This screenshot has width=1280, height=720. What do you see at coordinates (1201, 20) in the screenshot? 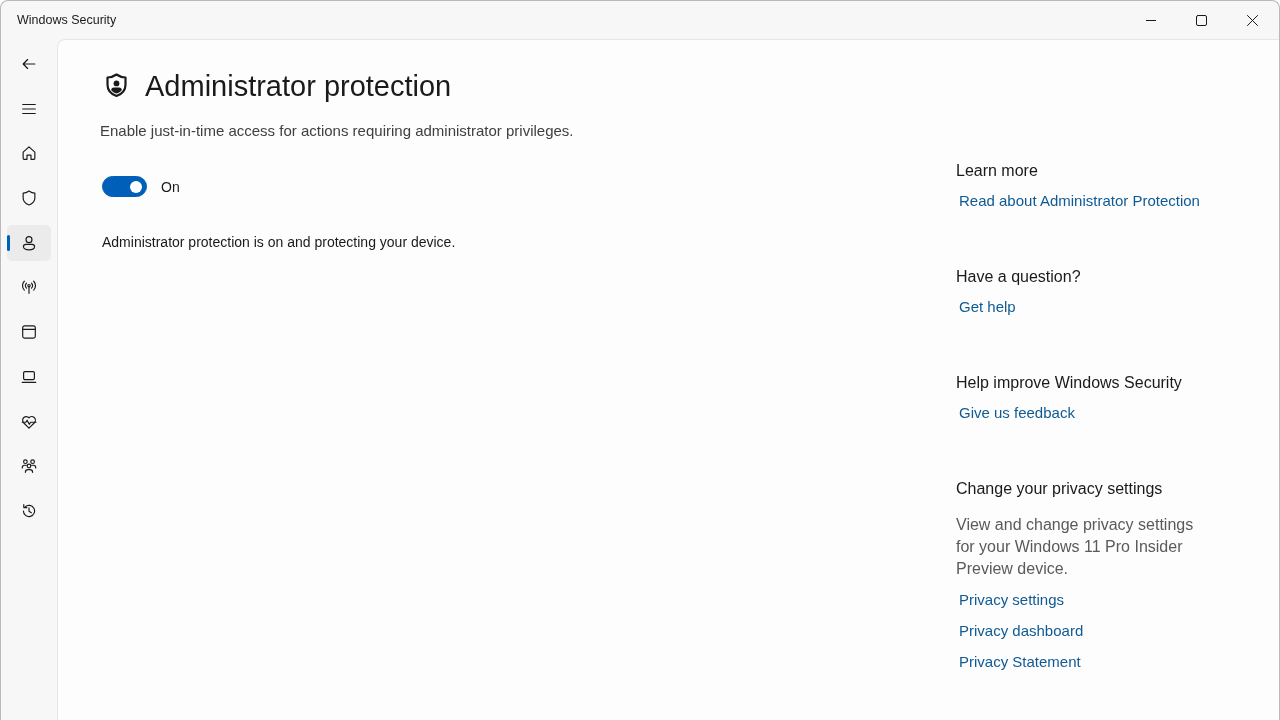
I see `maximize-icon` at bounding box center [1201, 20].